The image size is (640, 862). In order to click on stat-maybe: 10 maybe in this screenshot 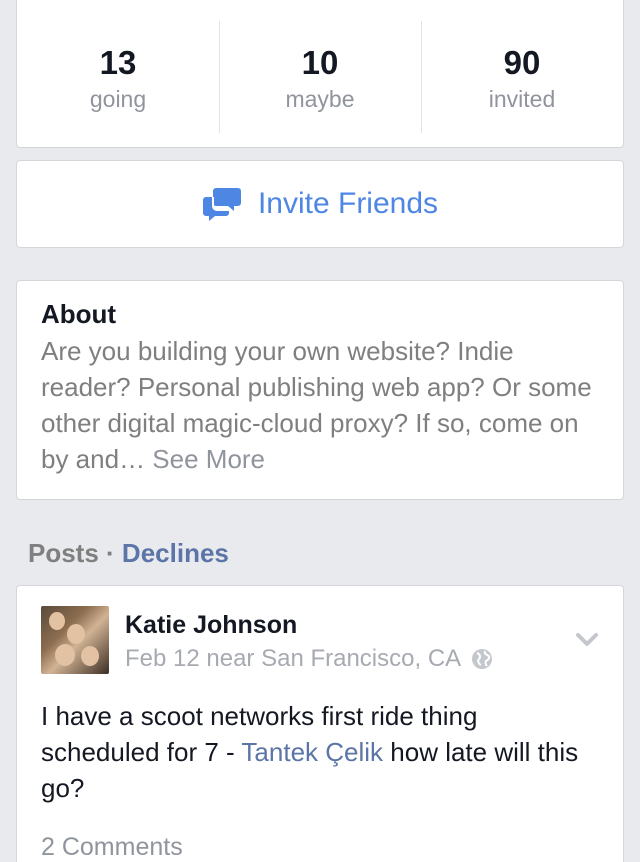, I will do `click(320, 73)`.